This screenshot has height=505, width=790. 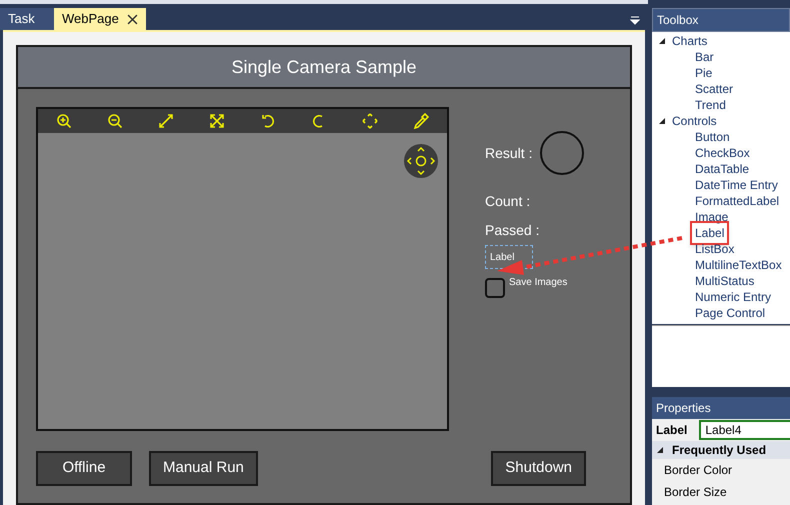 What do you see at coordinates (733, 297) in the screenshot?
I see `toolbox-item: Numeric Entry` at bounding box center [733, 297].